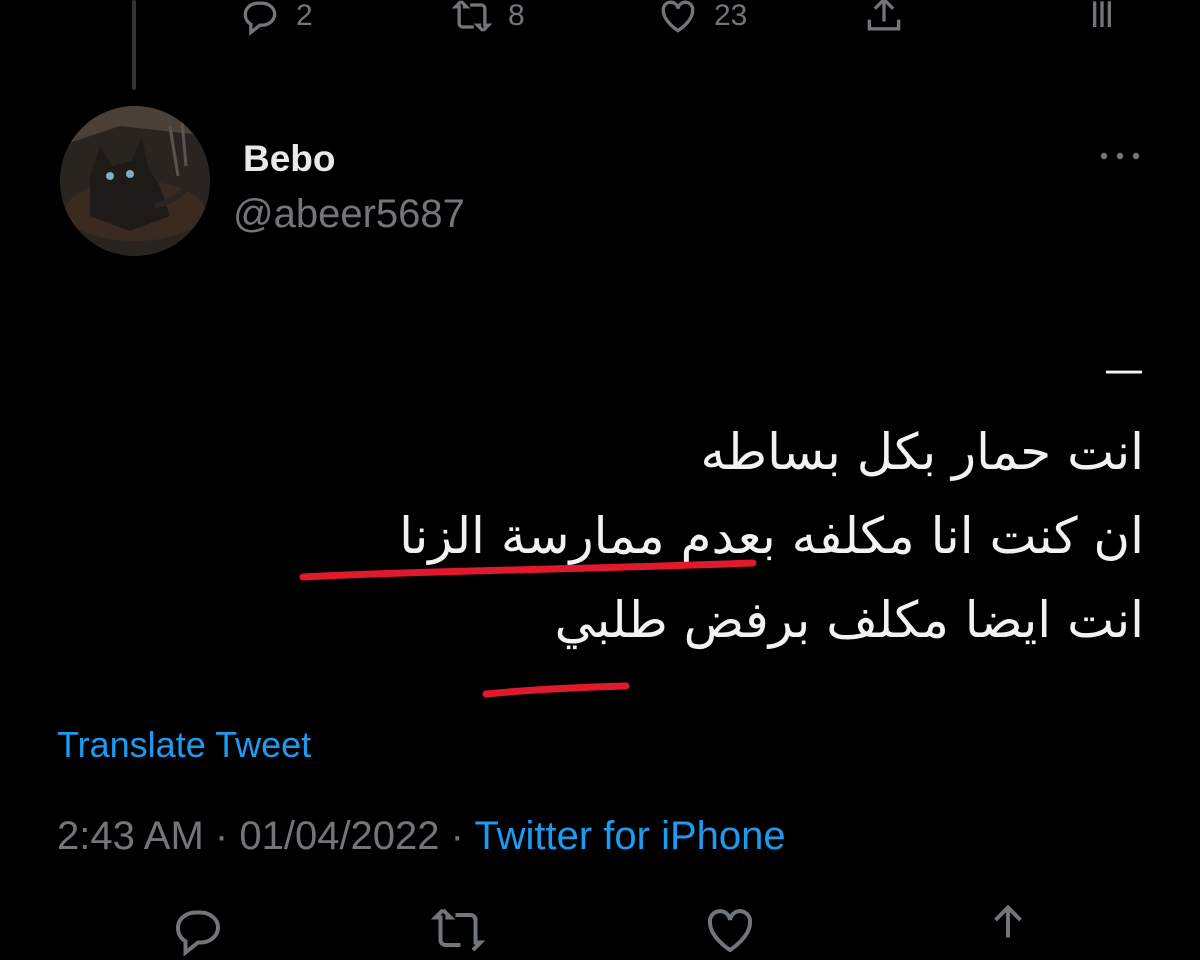  Describe the element at coordinates (1124, 370) in the screenshot. I see `tweet-line-dash: —` at that location.